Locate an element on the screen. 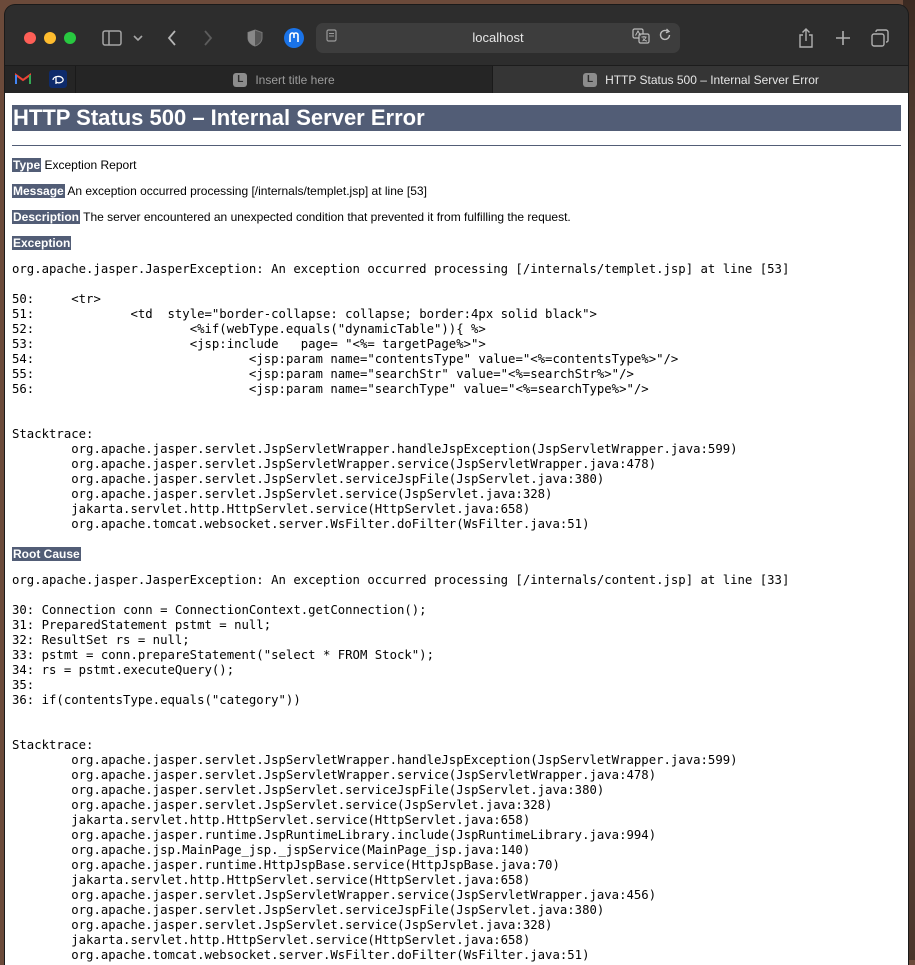 The image size is (915, 965). back-icon is located at coordinates (172, 38).